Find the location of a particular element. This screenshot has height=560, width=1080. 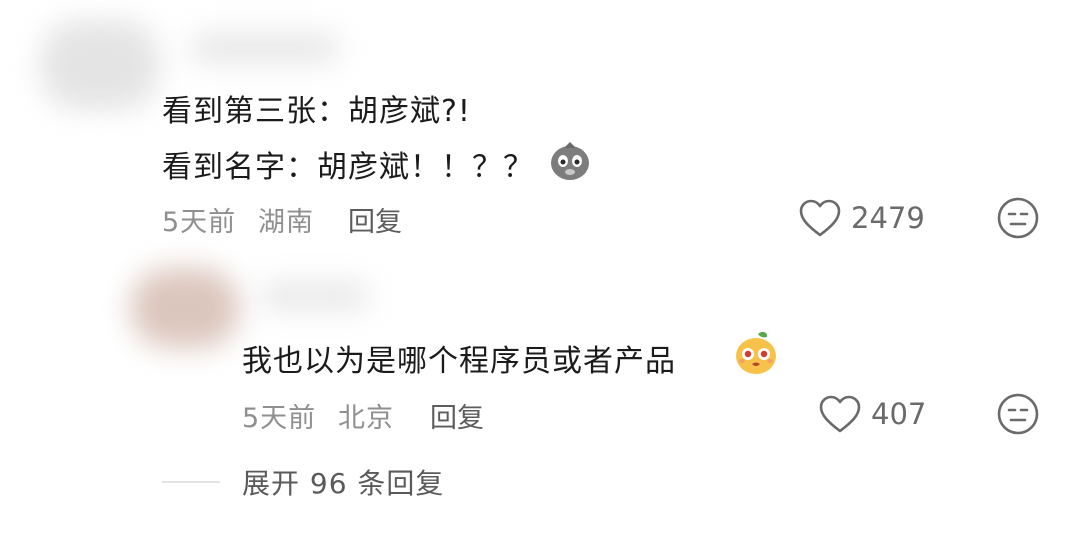

sad-pig-emoji-icon is located at coordinates (570, 160).